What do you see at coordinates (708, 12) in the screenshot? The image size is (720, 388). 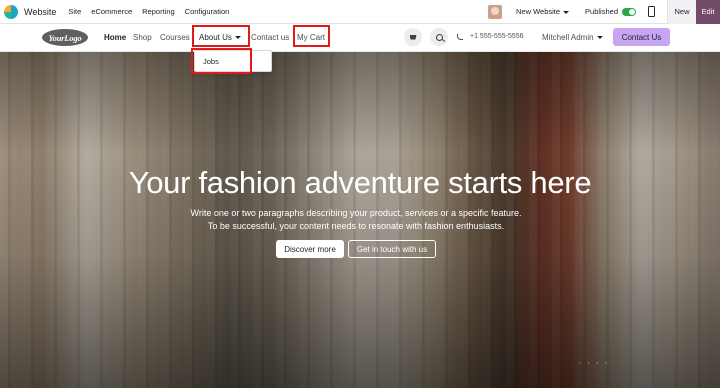 I see `edit-button: Edit` at bounding box center [708, 12].